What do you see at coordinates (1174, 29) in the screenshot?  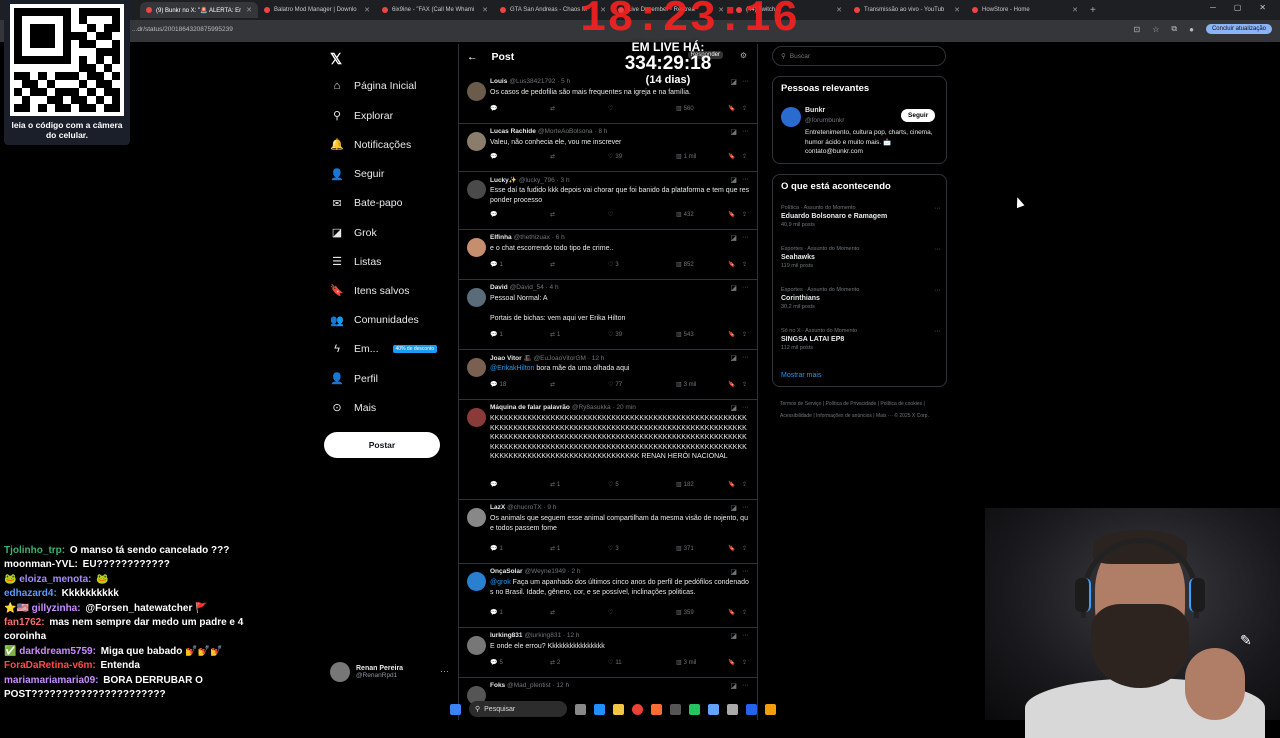 I see `extensions-icon: ⧉` at bounding box center [1174, 29].